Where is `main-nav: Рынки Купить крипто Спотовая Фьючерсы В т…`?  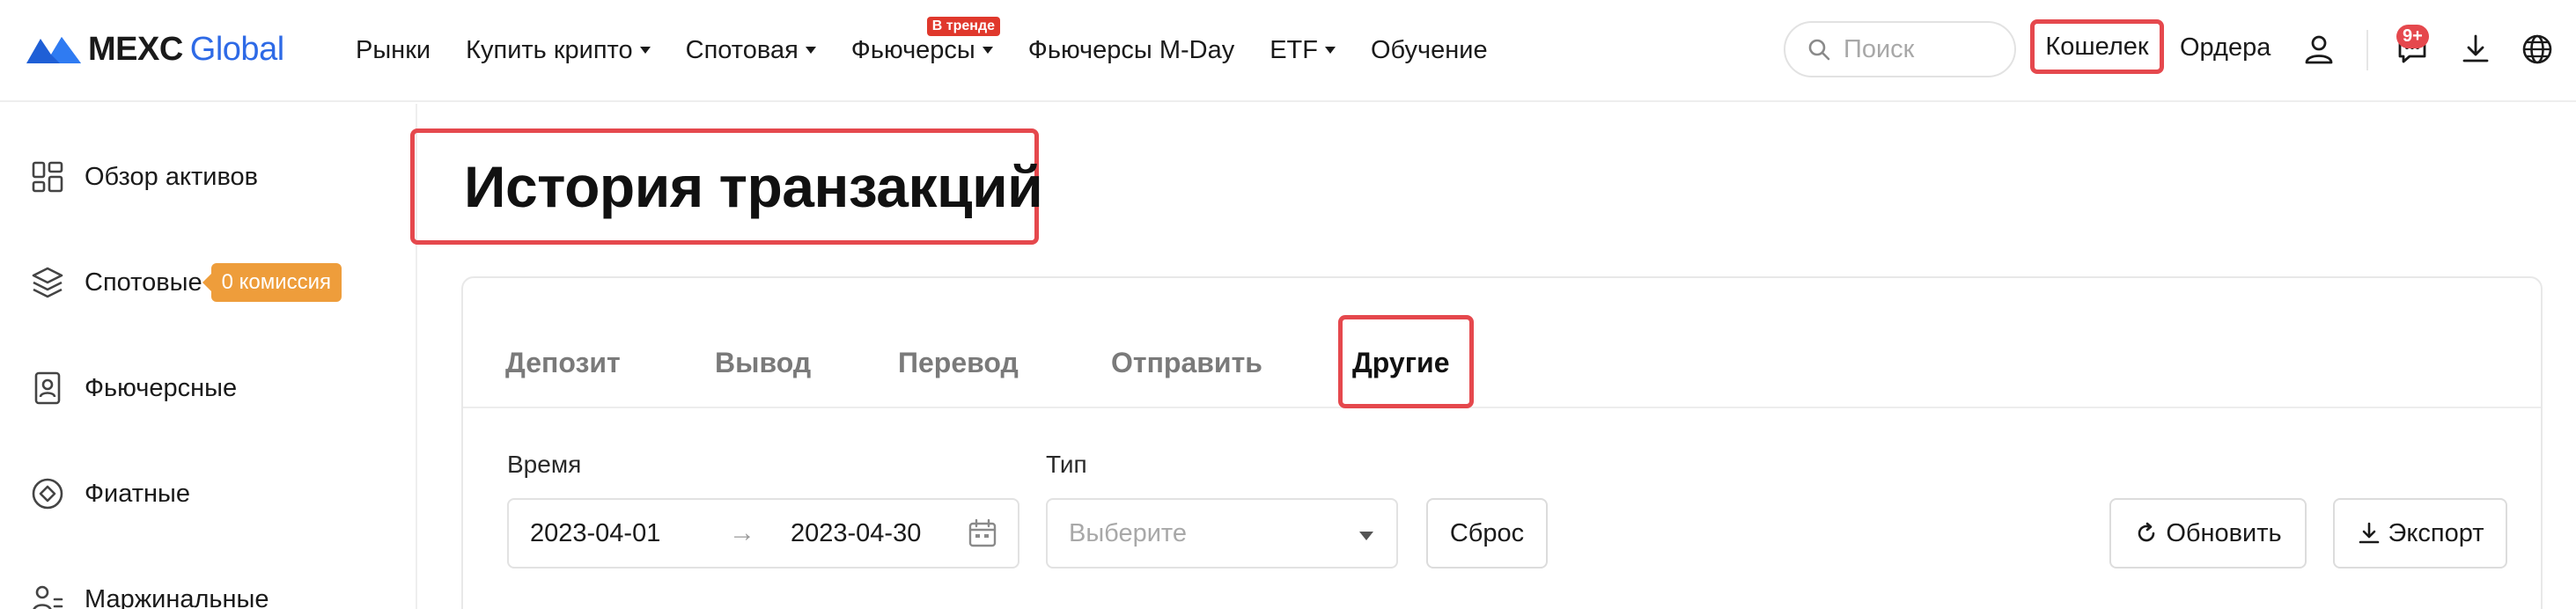
main-nav: Рынки Купить крипто Спотовая Фьючерсы В т… is located at coordinates (940, 43).